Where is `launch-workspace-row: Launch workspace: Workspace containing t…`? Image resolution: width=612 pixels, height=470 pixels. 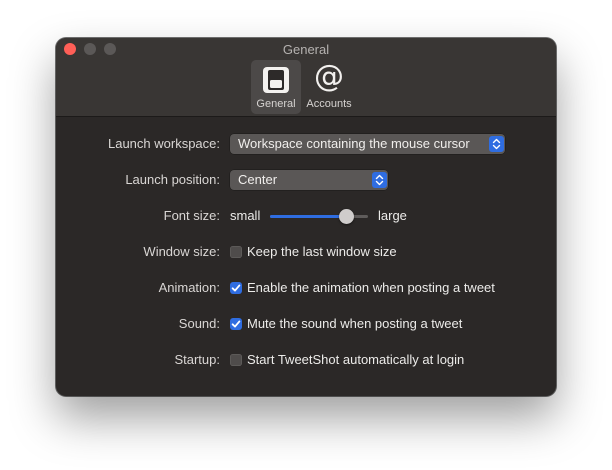 launch-workspace-row: Launch workspace: Workspace containing t… is located at coordinates (306, 144).